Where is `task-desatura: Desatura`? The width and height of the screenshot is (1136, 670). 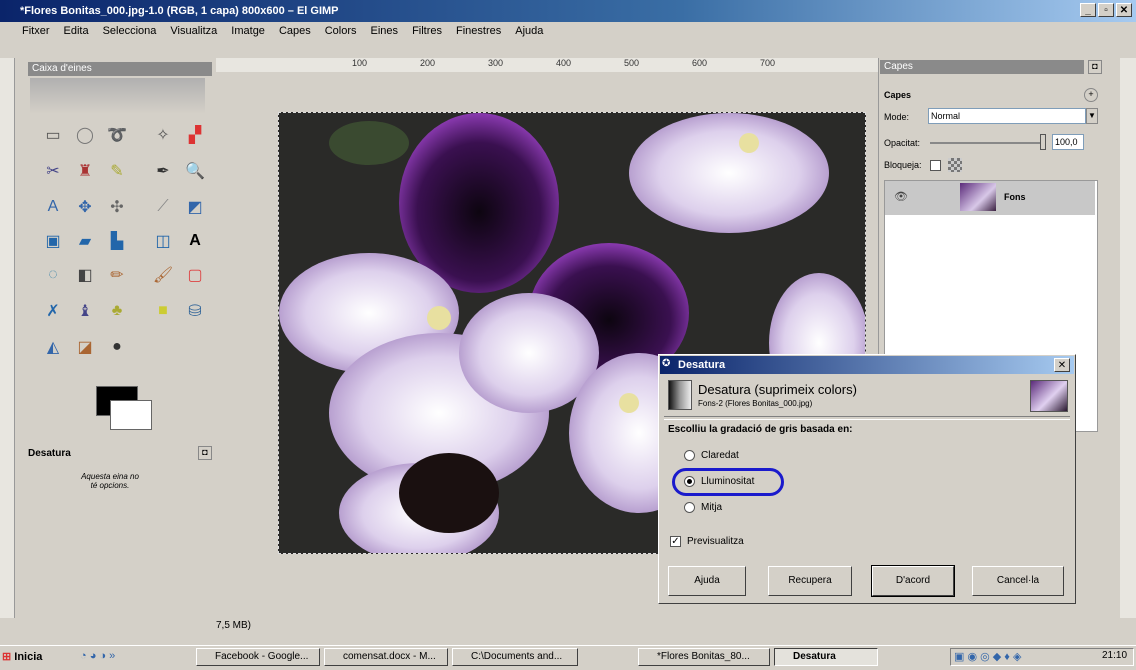 task-desatura: Desatura is located at coordinates (826, 657).